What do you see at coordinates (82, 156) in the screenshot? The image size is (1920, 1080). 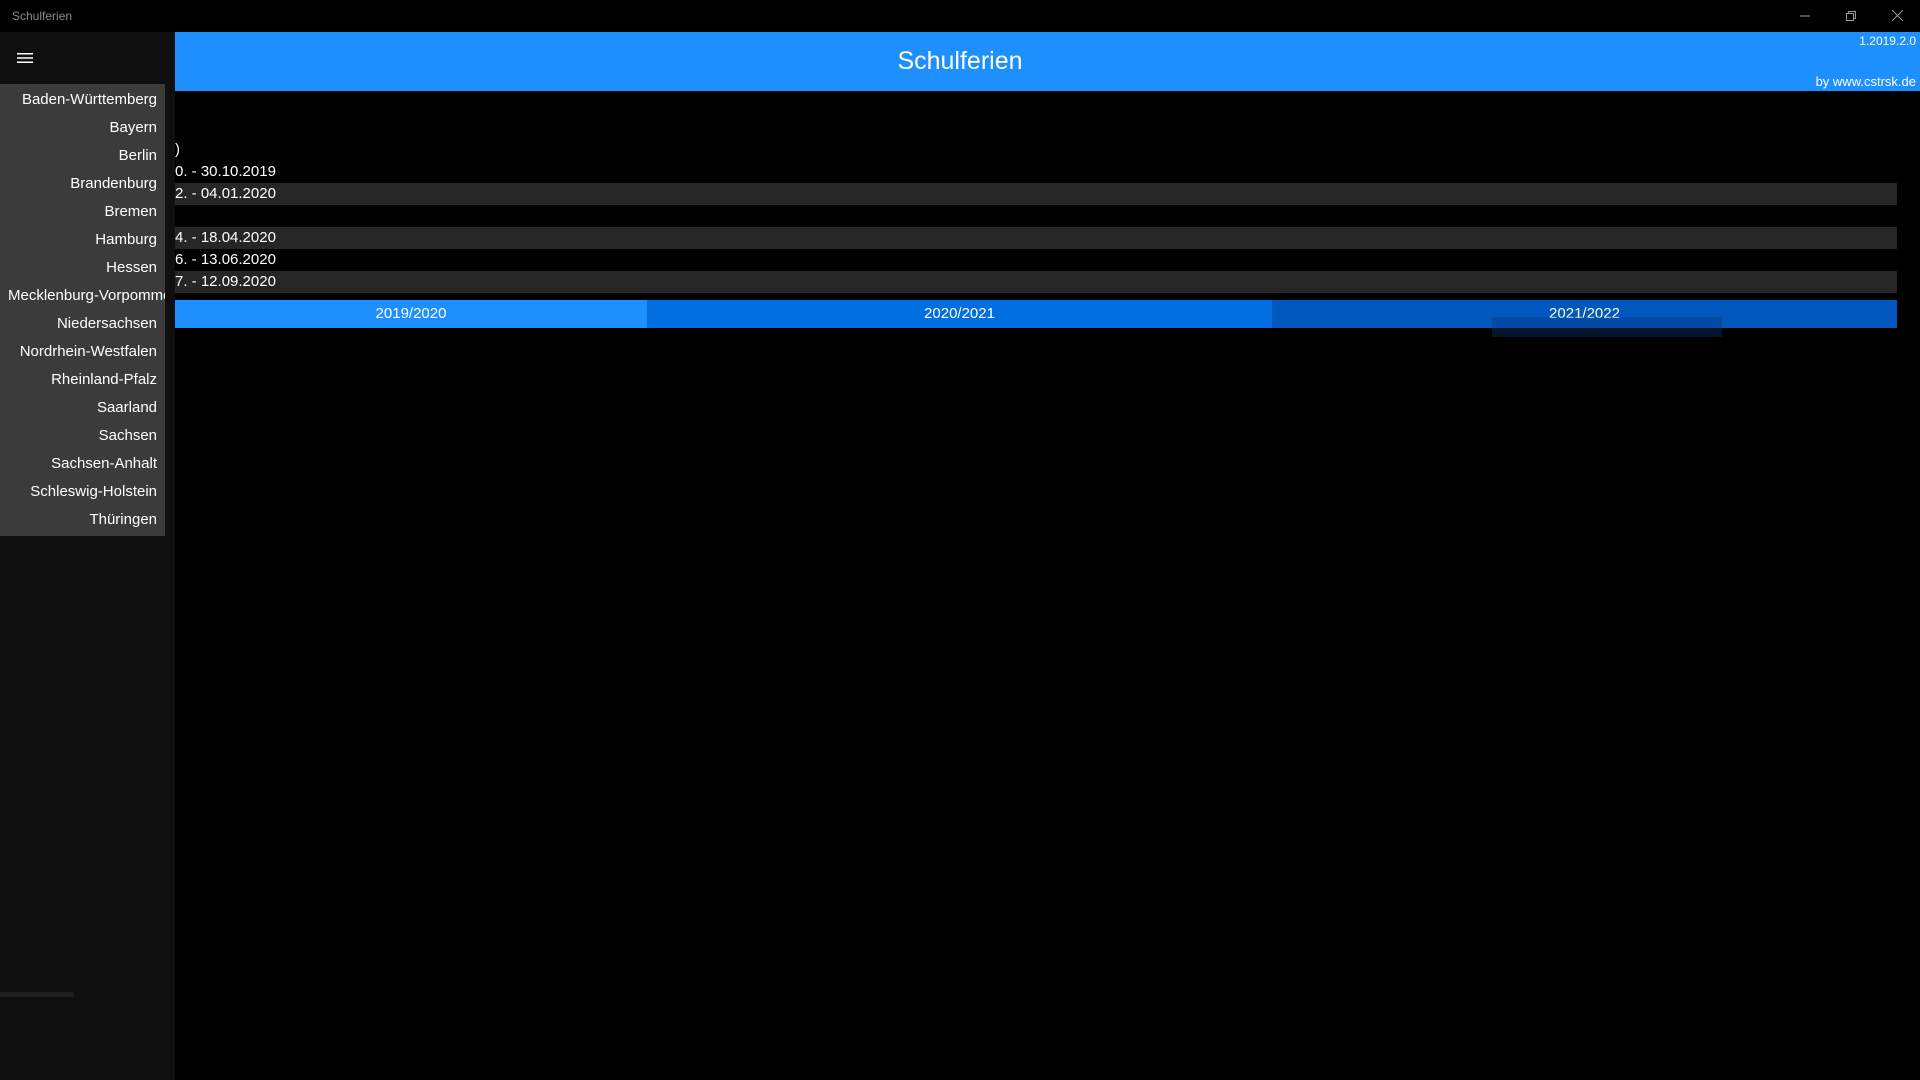 I see `state-item: Berlin` at bounding box center [82, 156].